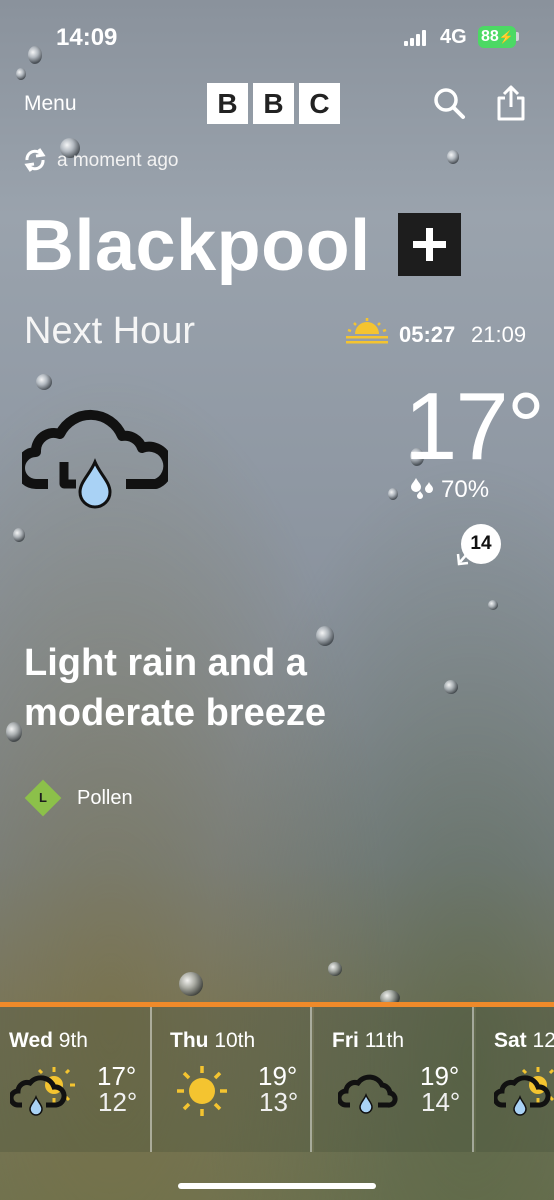 The image size is (554, 1200). What do you see at coordinates (50, 104) in the screenshot?
I see `menu-button: Menu` at bounding box center [50, 104].